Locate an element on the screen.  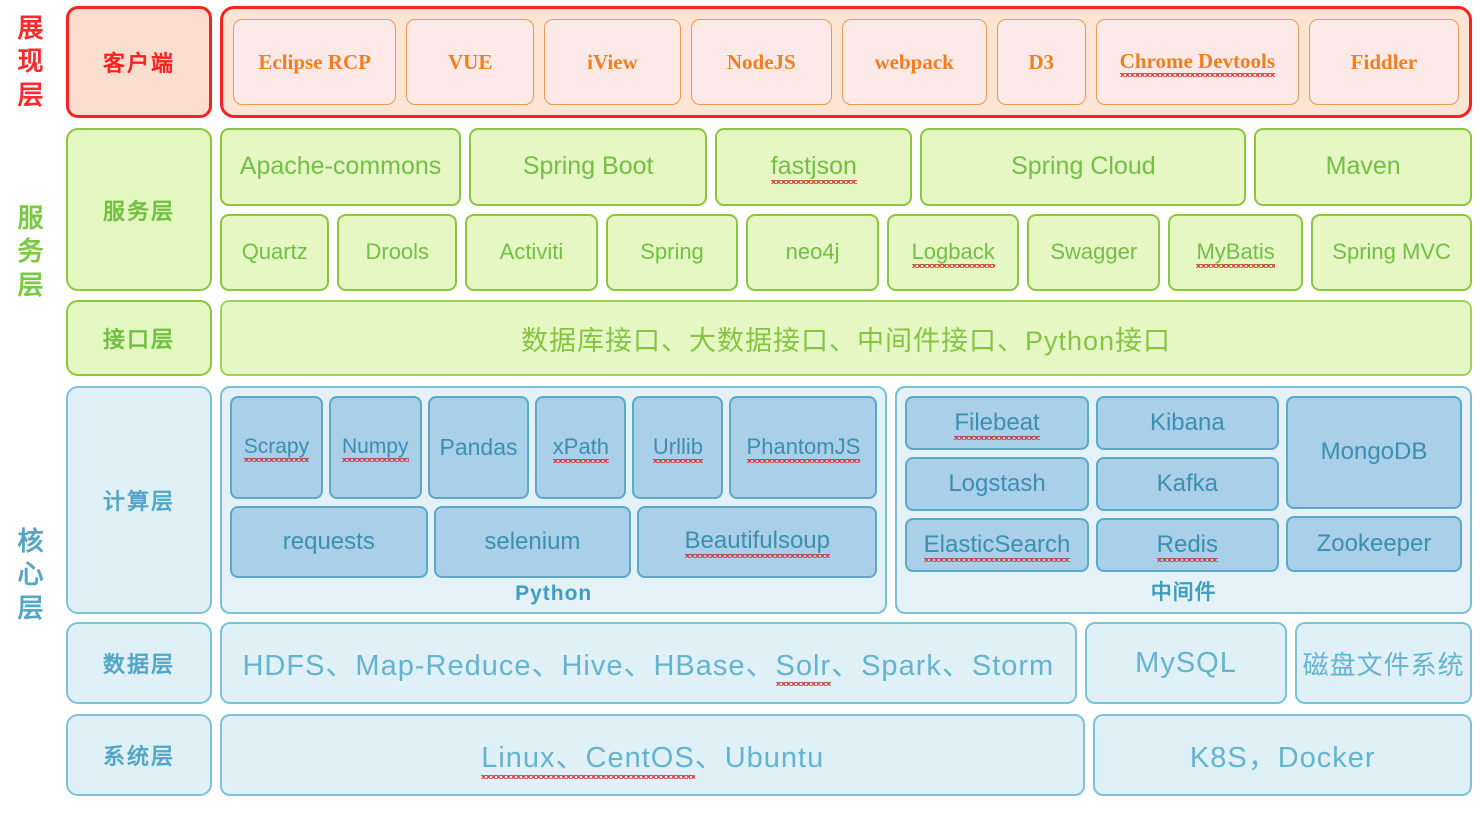
middleware-item: Logstash is located at coordinates (997, 484).